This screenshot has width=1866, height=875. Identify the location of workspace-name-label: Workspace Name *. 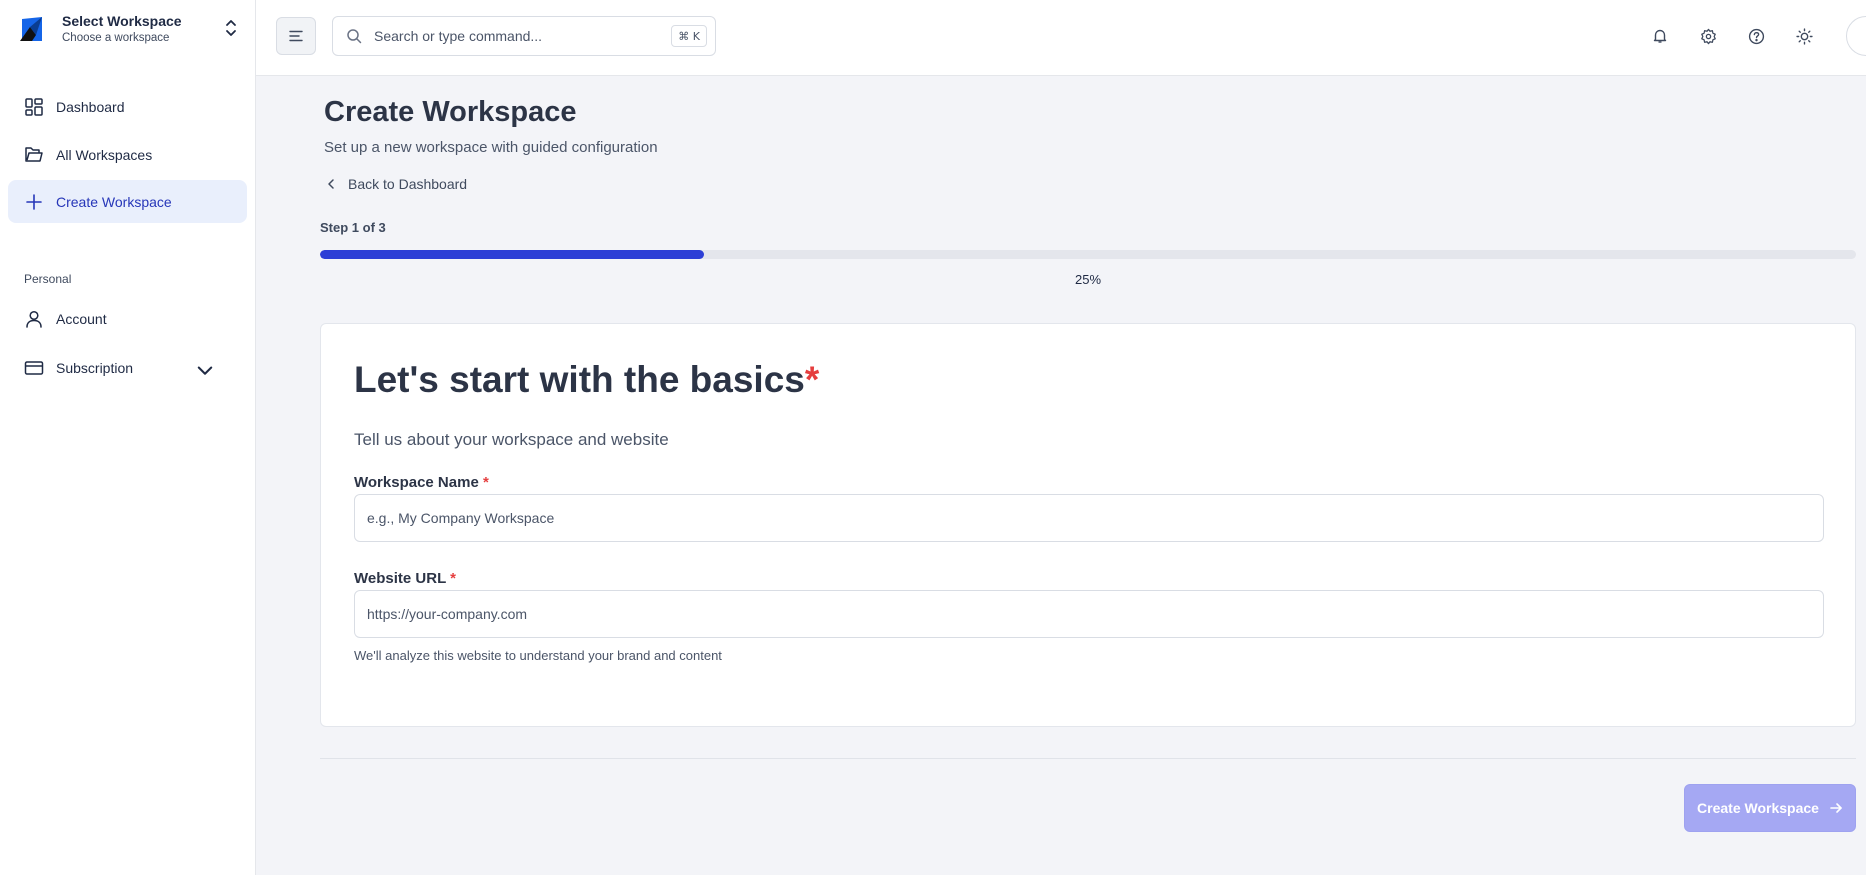
(421, 482).